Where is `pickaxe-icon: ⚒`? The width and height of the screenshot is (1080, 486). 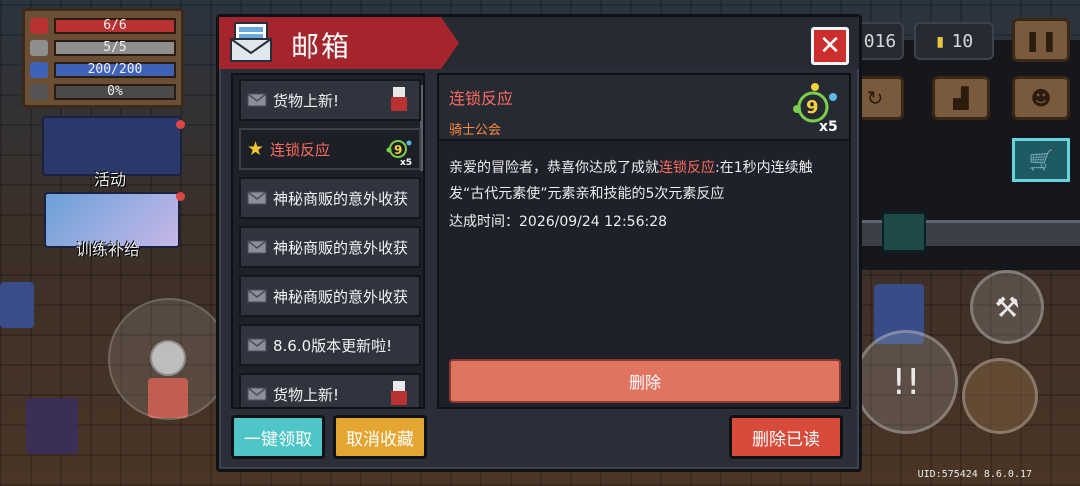
pickaxe-icon: ⚒ is located at coordinates (1007, 307).